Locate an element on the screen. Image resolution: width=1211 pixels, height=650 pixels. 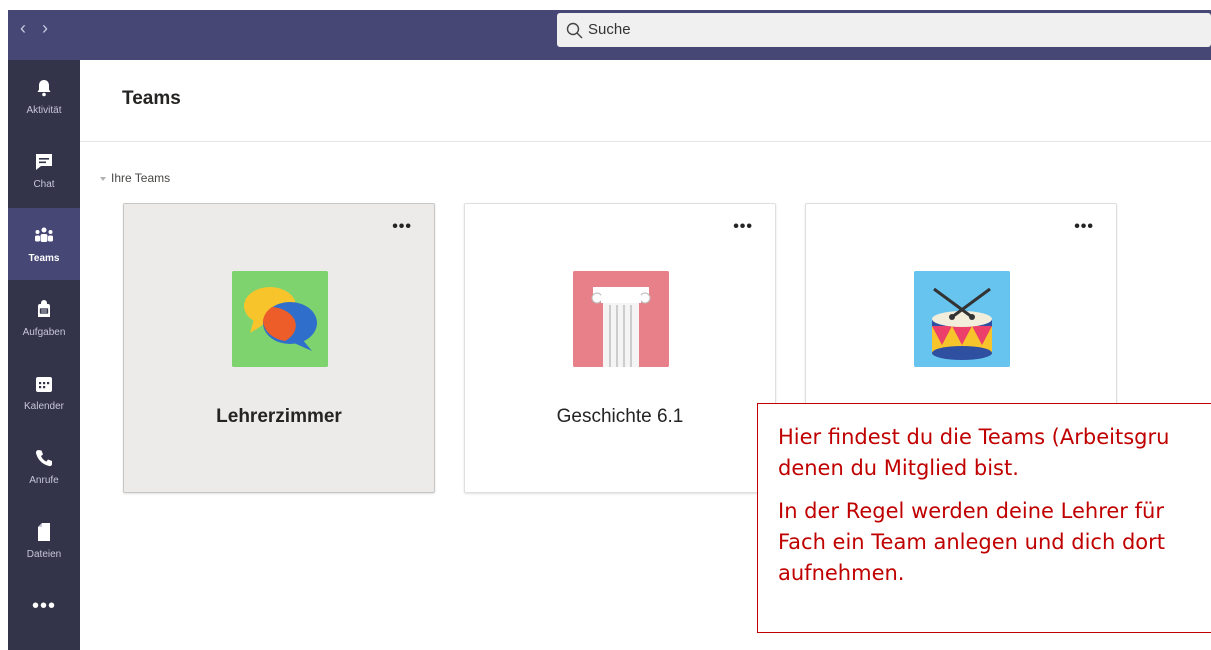
back-arrow-icon: ‹ is located at coordinates (23, 28).